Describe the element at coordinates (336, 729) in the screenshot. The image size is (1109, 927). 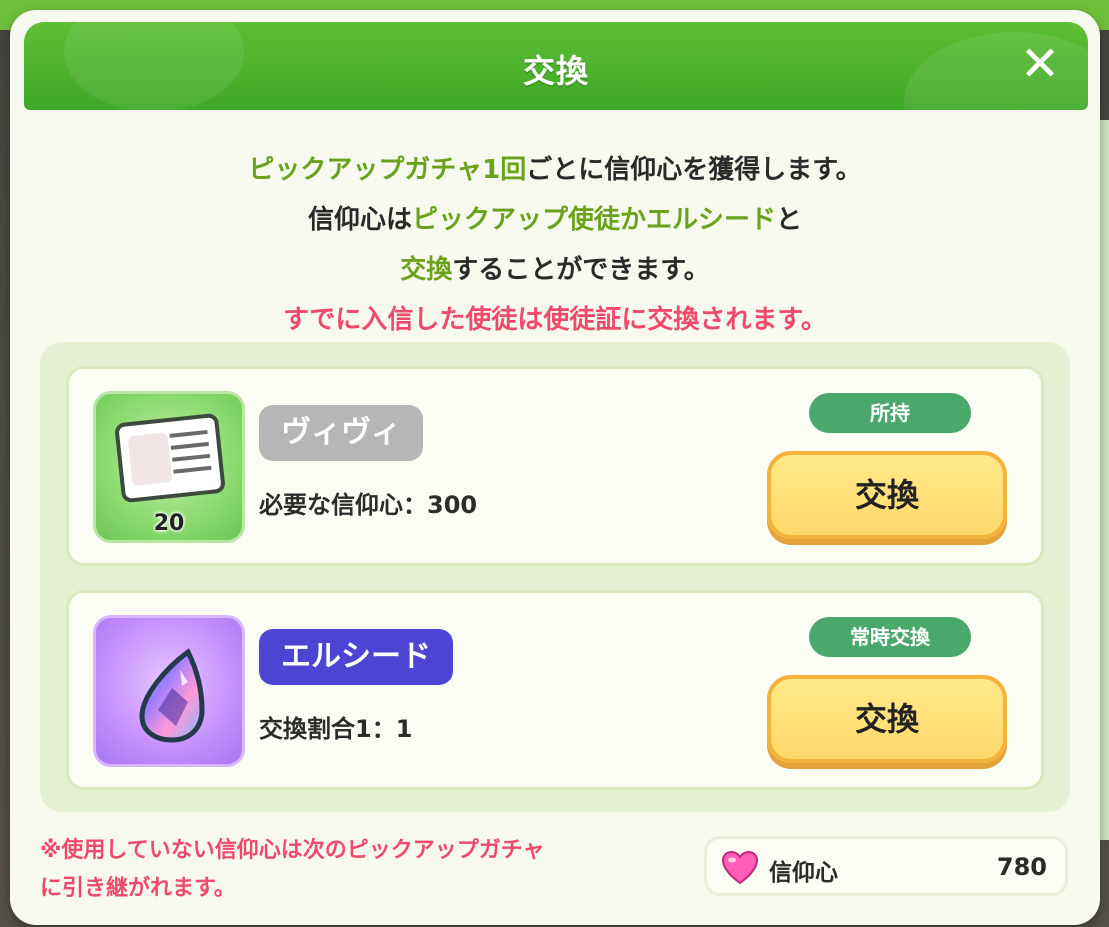
I see `item-detail: 交換割合1：1` at that location.